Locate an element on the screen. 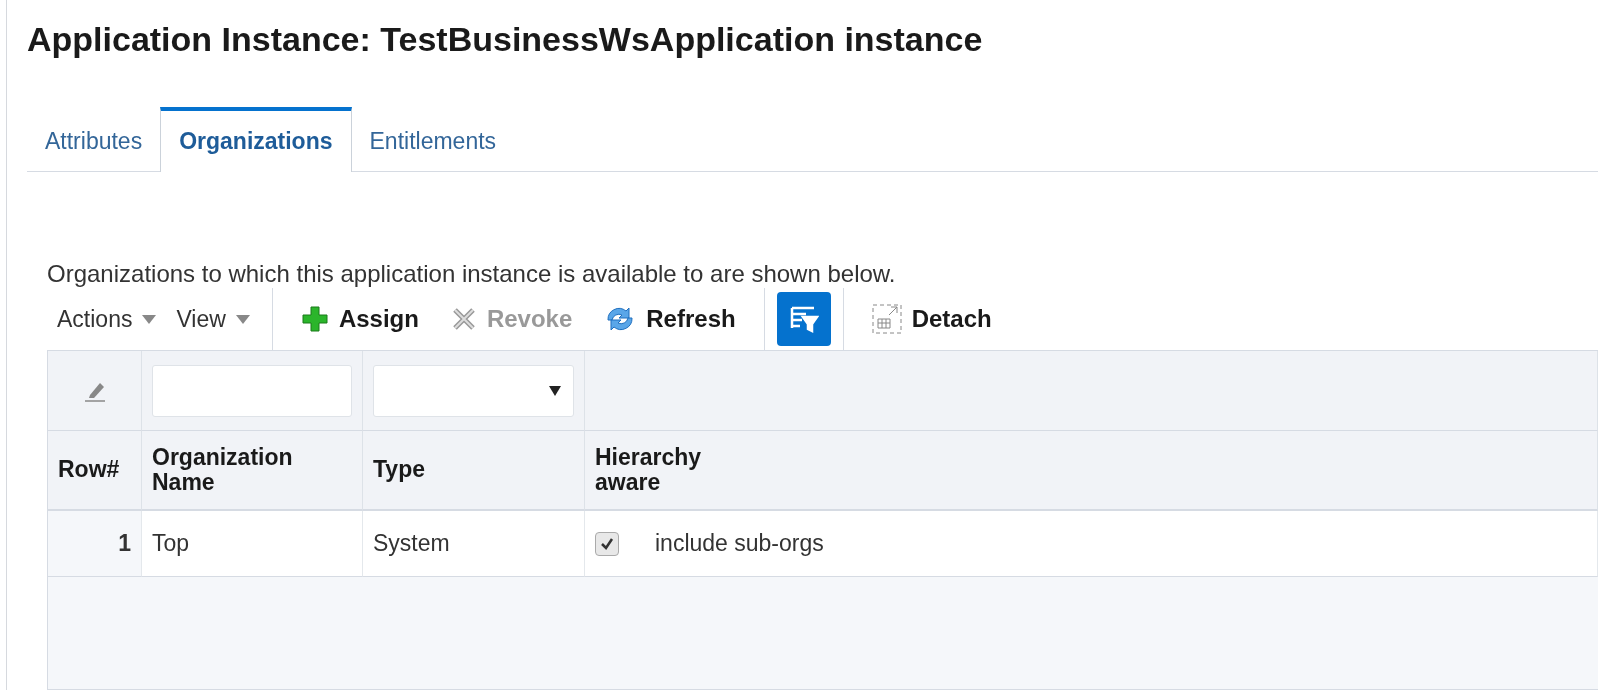 The height and width of the screenshot is (690, 1598). table-cell: Top is located at coordinates (252, 544).